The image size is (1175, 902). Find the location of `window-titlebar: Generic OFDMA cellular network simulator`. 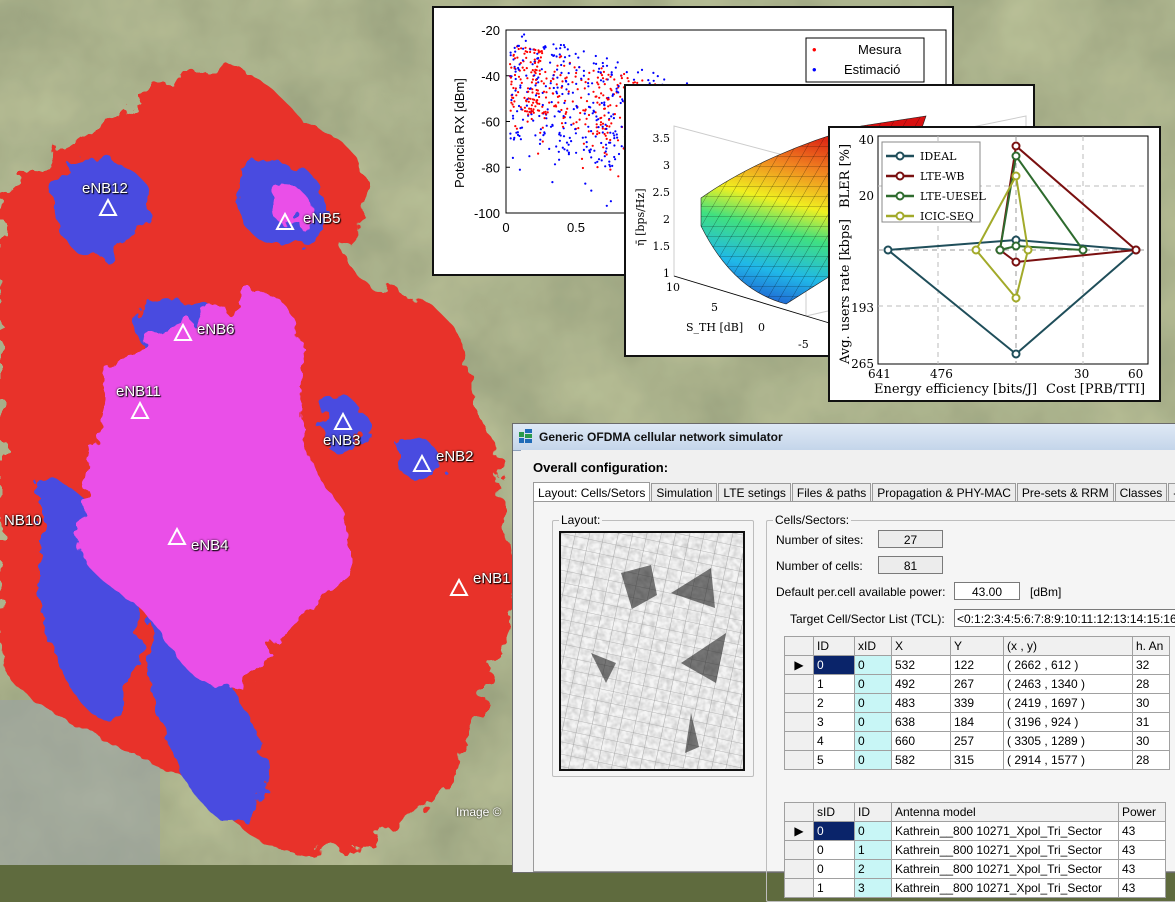

window-titlebar: Generic OFDMA cellular network simulator is located at coordinates (844, 437).